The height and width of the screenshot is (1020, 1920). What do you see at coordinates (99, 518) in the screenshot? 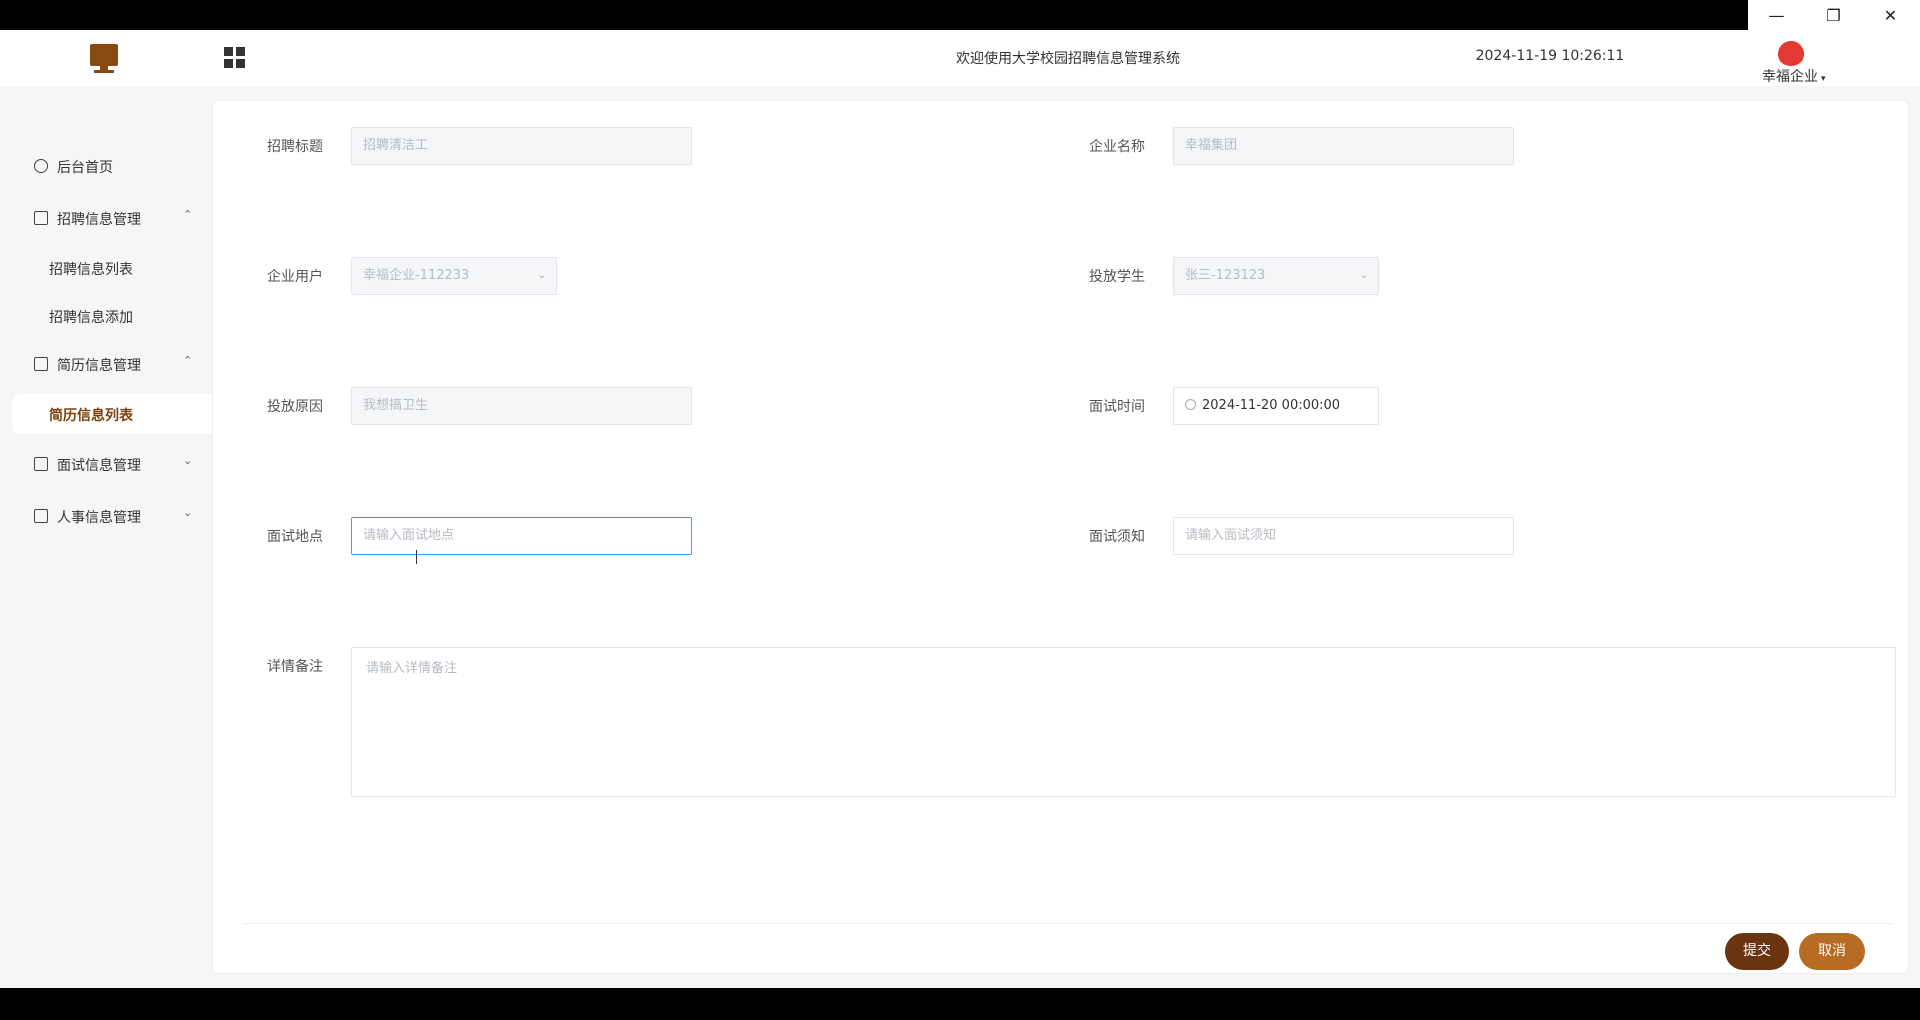
I see `sidebar-item-label: 人事信息管理` at bounding box center [99, 518].